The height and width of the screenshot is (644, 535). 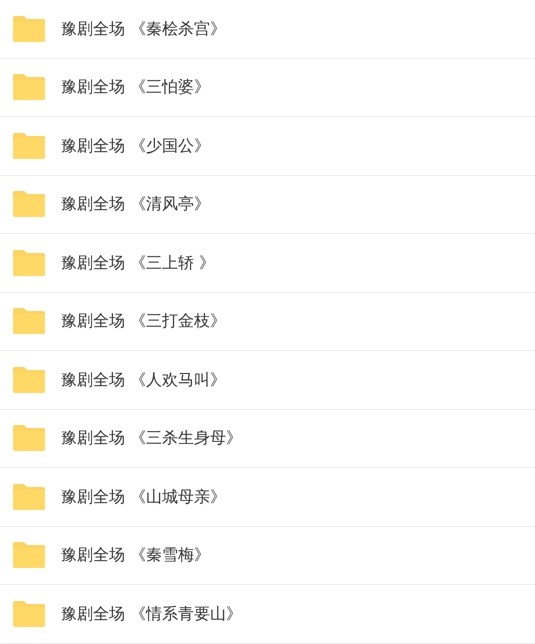 I want to click on folder-row: 豫剧全场 《清风亭》, so click(x=267, y=205).